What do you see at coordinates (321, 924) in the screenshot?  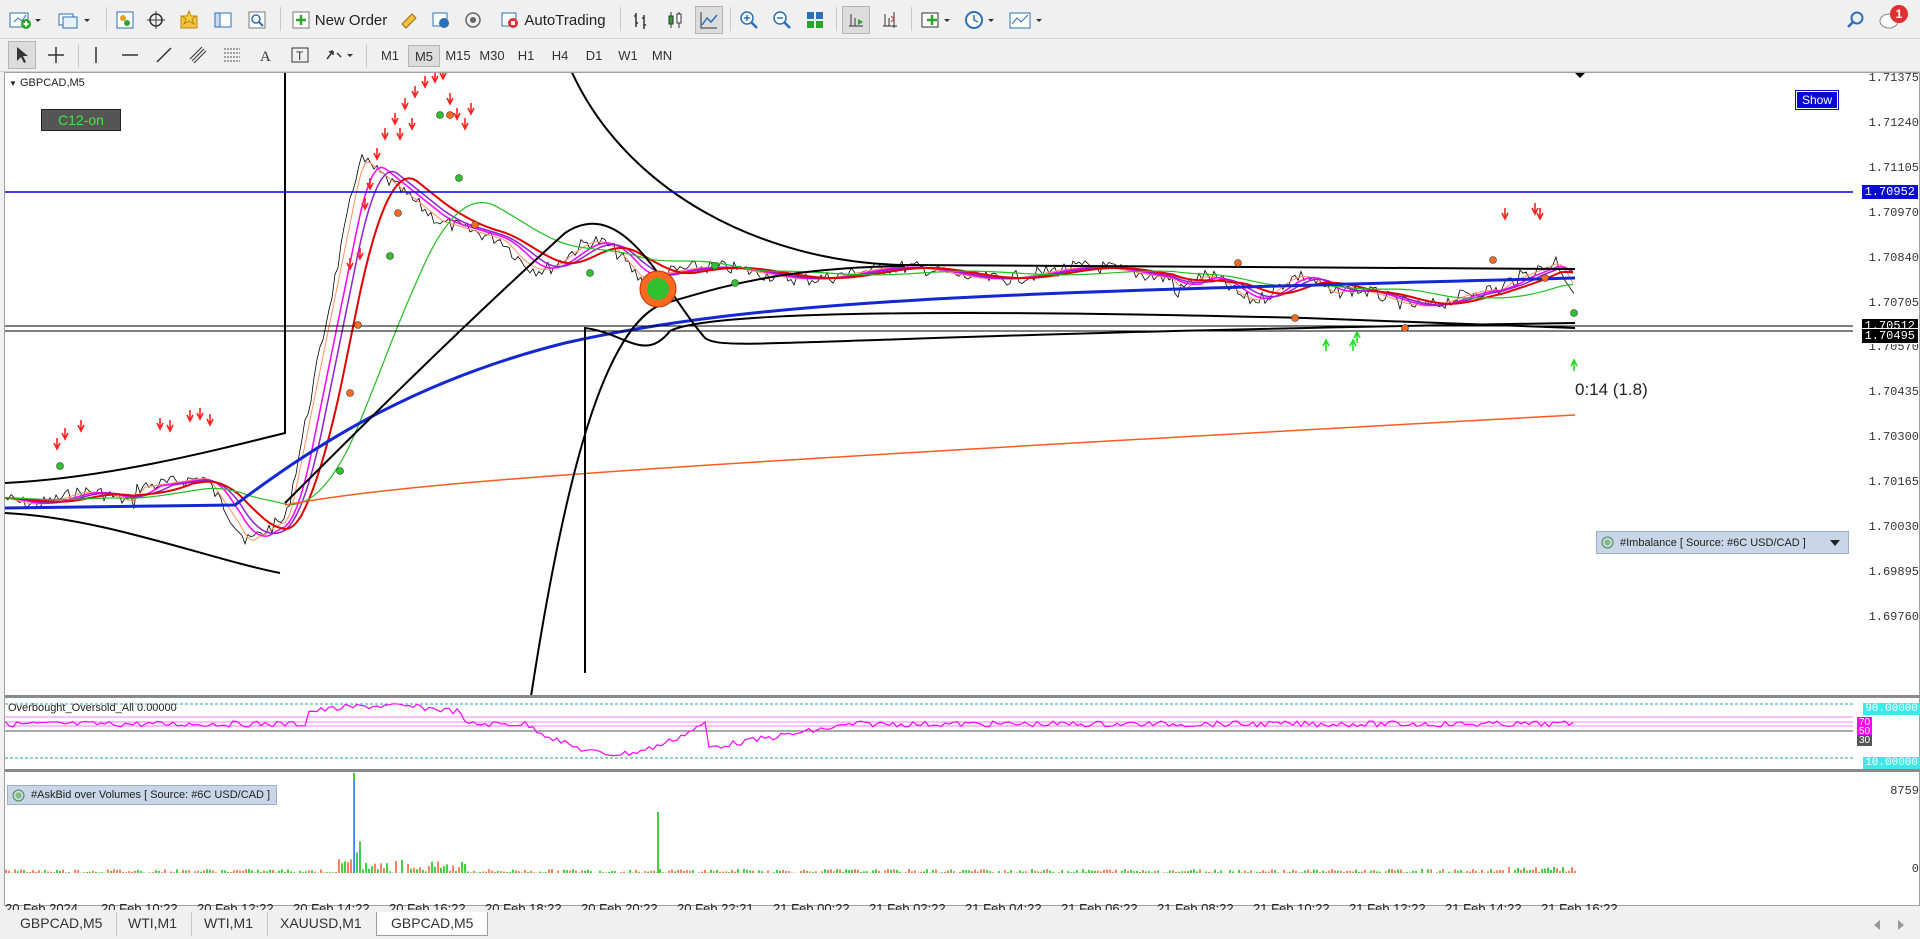 I see `chart-tab-xauusd-m1: XAUUSD,M1` at bounding box center [321, 924].